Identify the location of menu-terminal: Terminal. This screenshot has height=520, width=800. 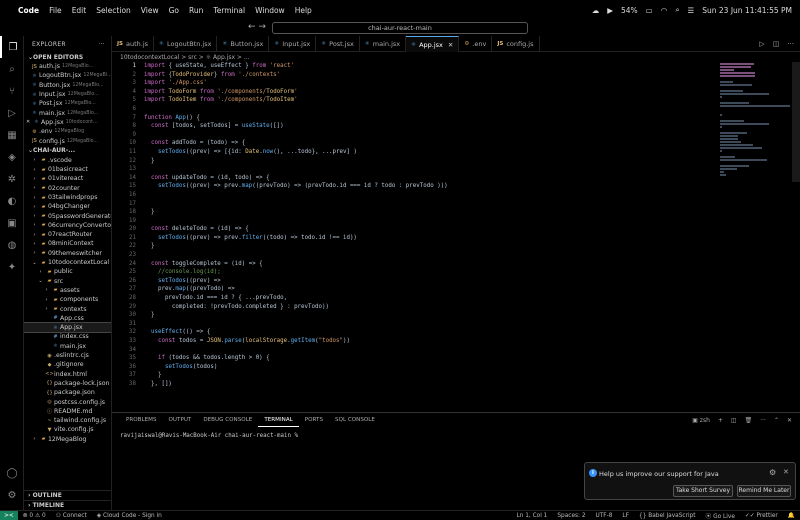
(229, 10).